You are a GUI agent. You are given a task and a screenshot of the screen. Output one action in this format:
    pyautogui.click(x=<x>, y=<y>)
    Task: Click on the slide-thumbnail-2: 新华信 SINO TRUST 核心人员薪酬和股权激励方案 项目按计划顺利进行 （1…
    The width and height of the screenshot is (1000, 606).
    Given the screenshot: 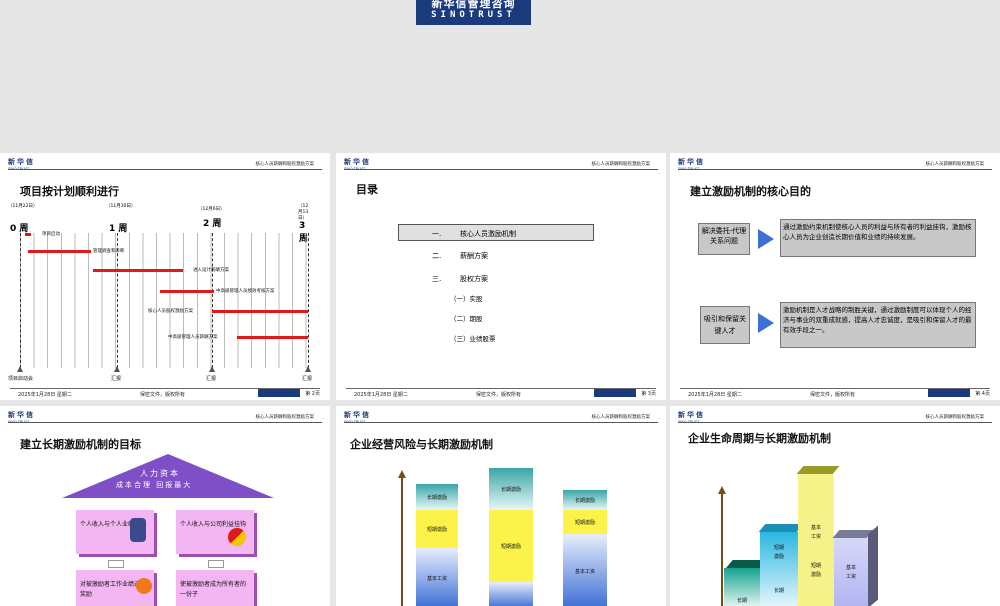 What is the action you would take?
    pyautogui.click(x=165, y=276)
    